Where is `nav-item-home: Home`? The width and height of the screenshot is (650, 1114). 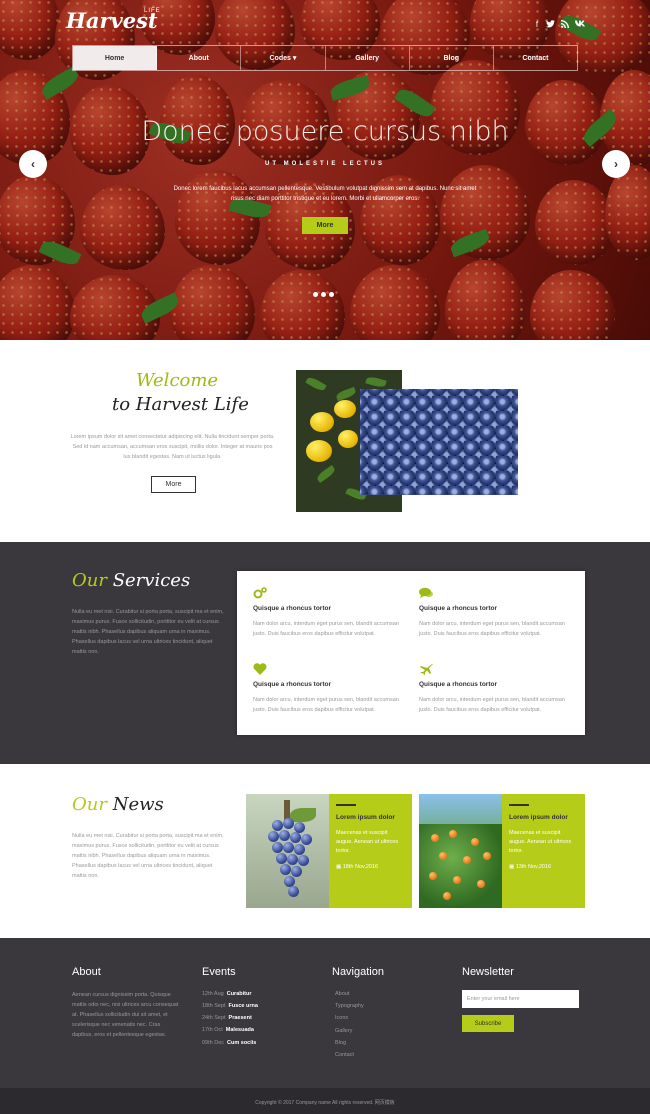
nav-item-home: Home is located at coordinates (115, 58).